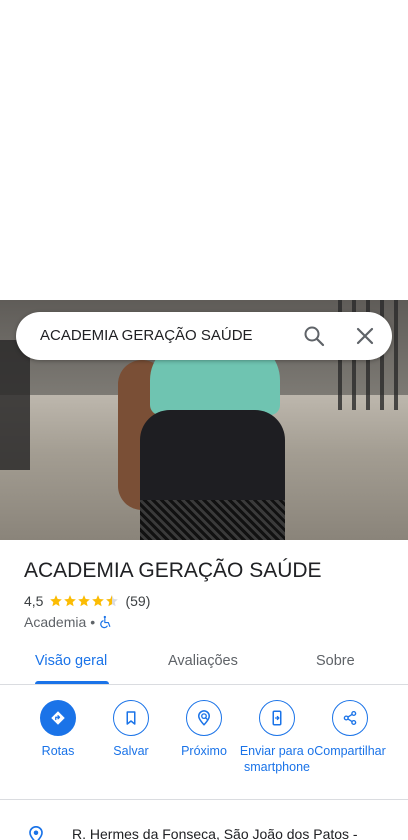 This screenshot has width=408, height=840. What do you see at coordinates (146, 335) in the screenshot?
I see `search-query: ACADEMIA GERAÇÃO SAÚDE` at bounding box center [146, 335].